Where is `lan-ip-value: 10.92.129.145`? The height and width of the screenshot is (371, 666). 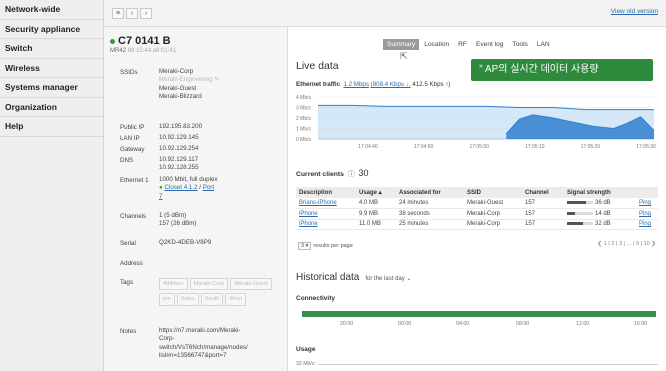
lan-ip-value: 10.92.129.145 is located at coordinates (179, 137).